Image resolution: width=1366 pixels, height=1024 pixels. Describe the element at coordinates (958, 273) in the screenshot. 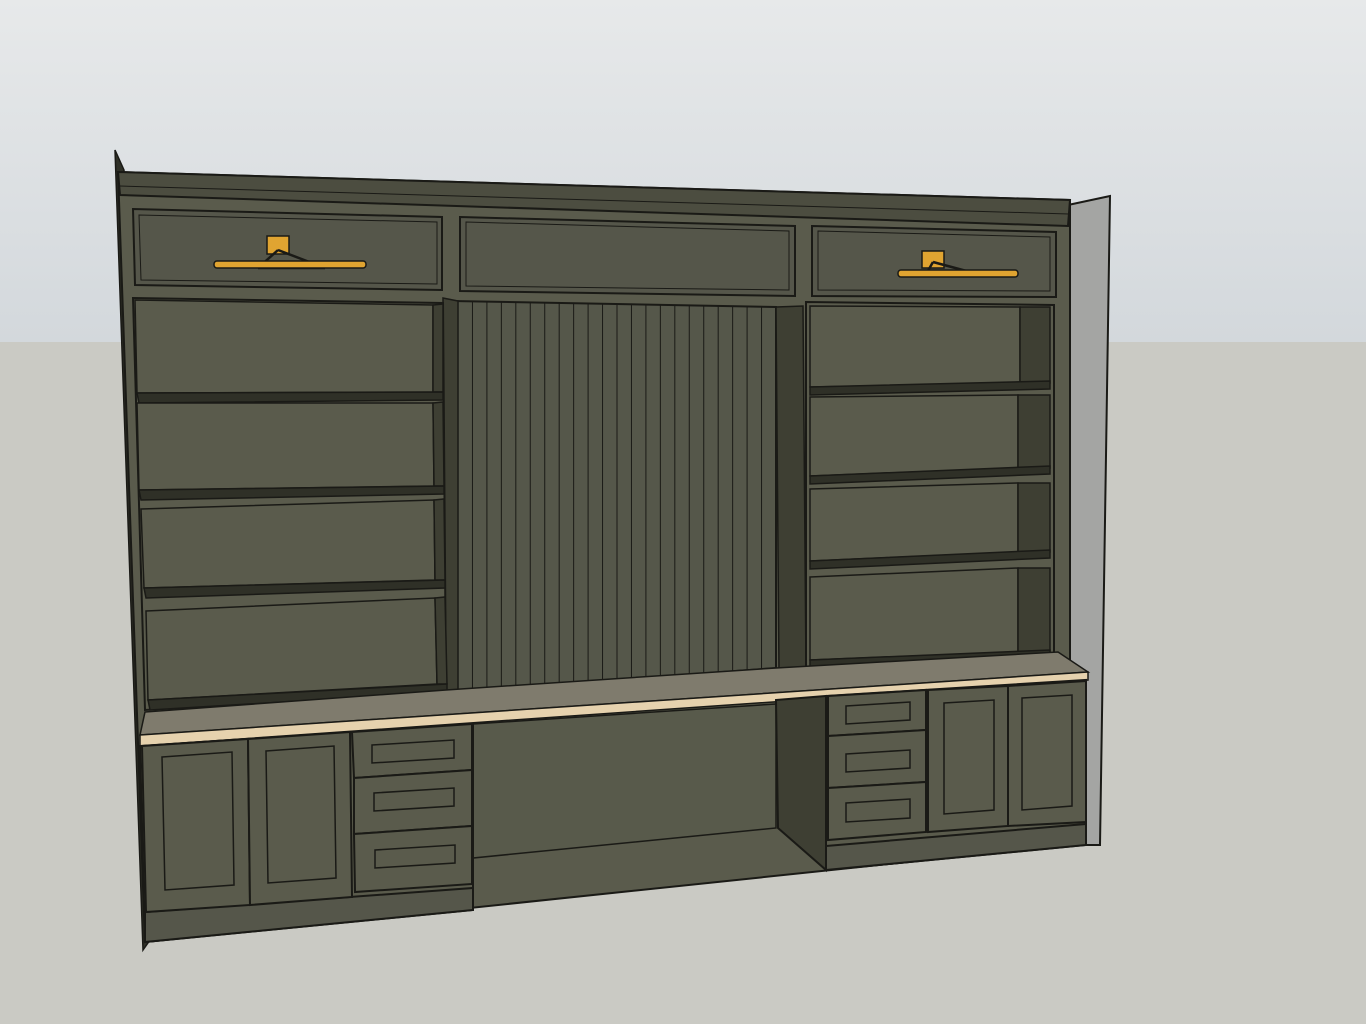

I see `picture-light-right-bar` at that location.